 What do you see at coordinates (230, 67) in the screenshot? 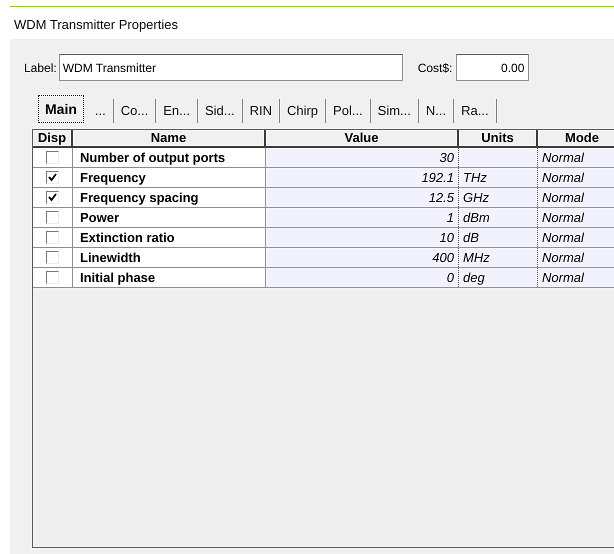
I see `label-input: WDM Transmitter` at bounding box center [230, 67].